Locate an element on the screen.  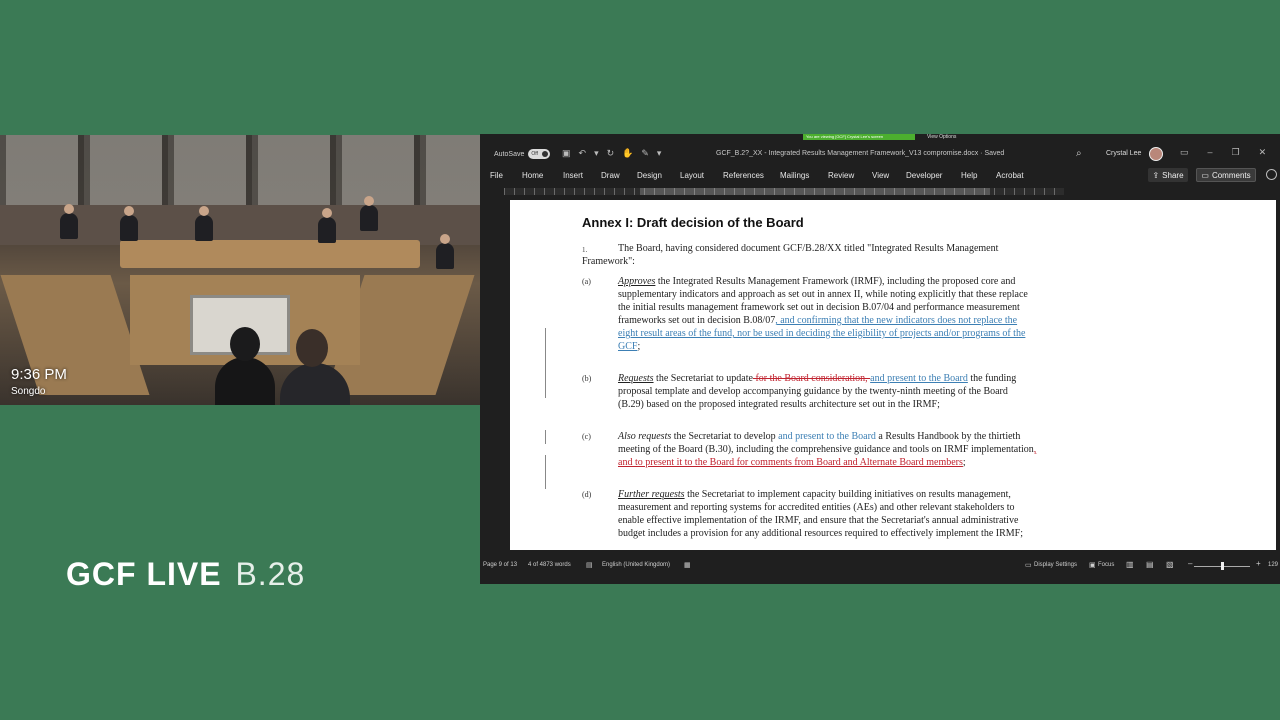
save-icon: ▣ is located at coordinates (566, 153).